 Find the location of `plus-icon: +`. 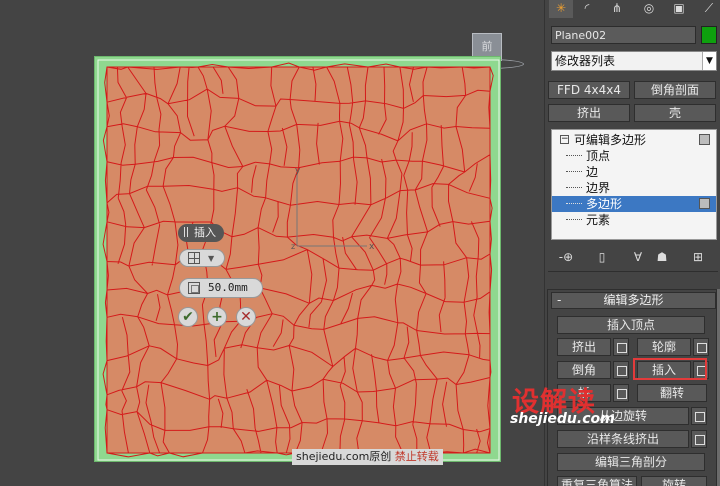

plus-icon: + is located at coordinates (217, 317).